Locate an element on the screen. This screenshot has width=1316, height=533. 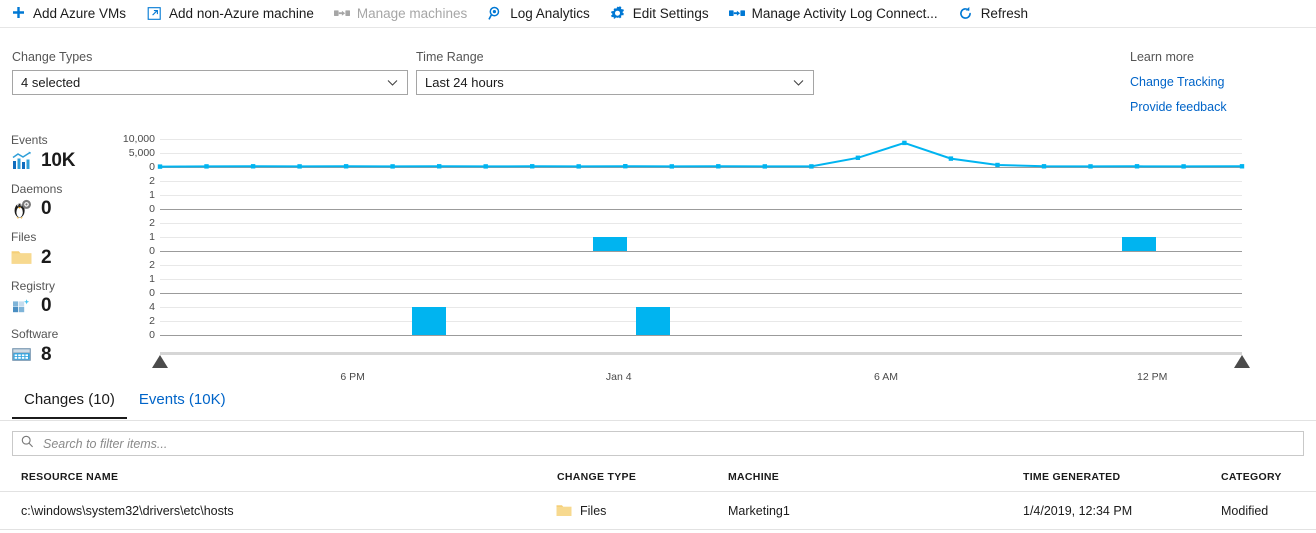
bar-chart-icon is located at coordinates (21, 160).